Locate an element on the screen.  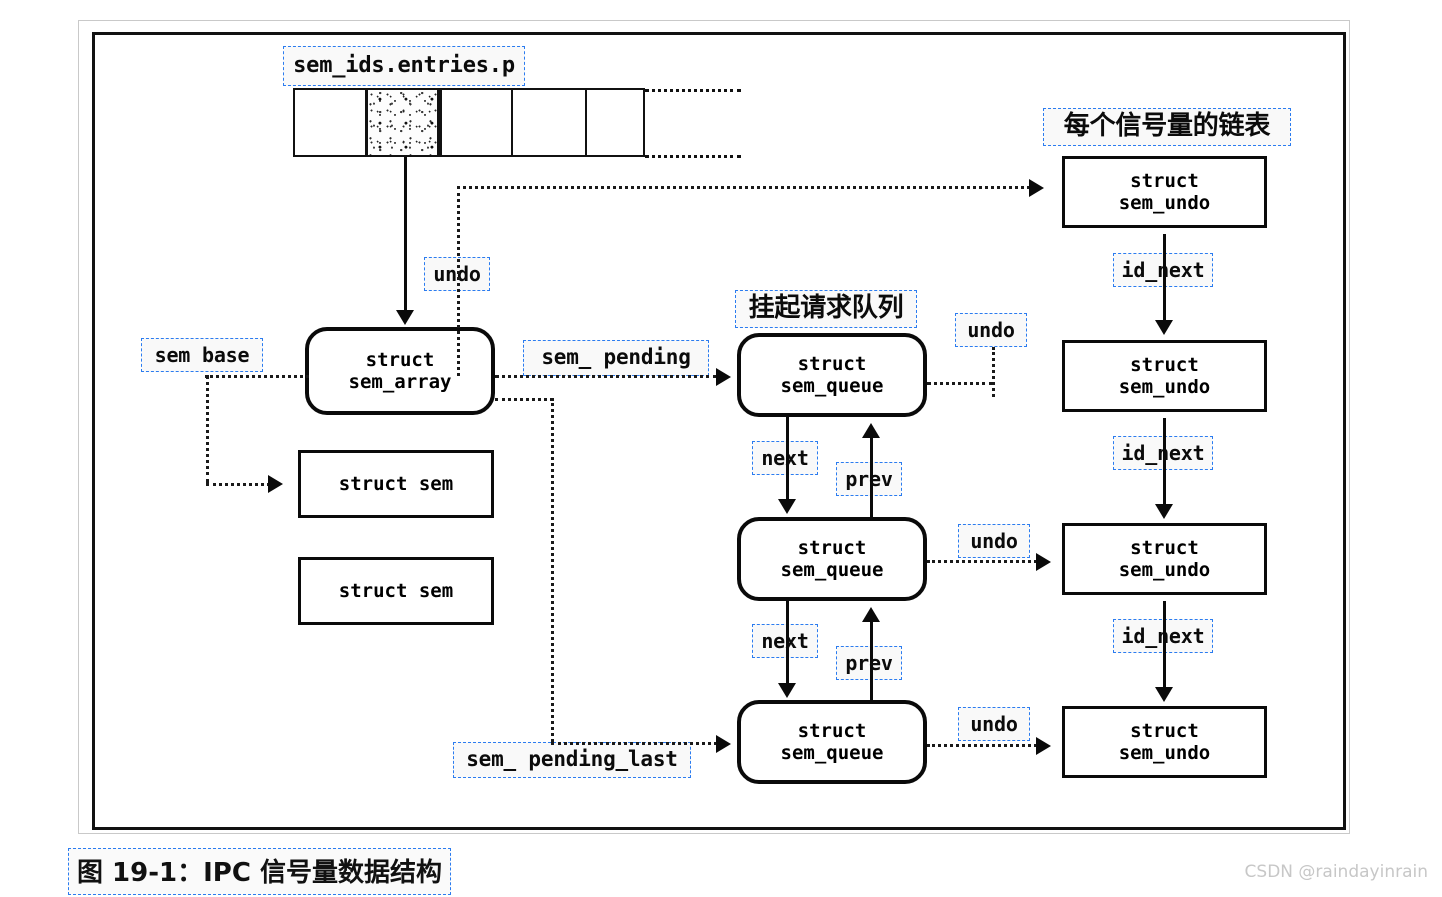
edge-sem-pending is located at coordinates (606, 376).